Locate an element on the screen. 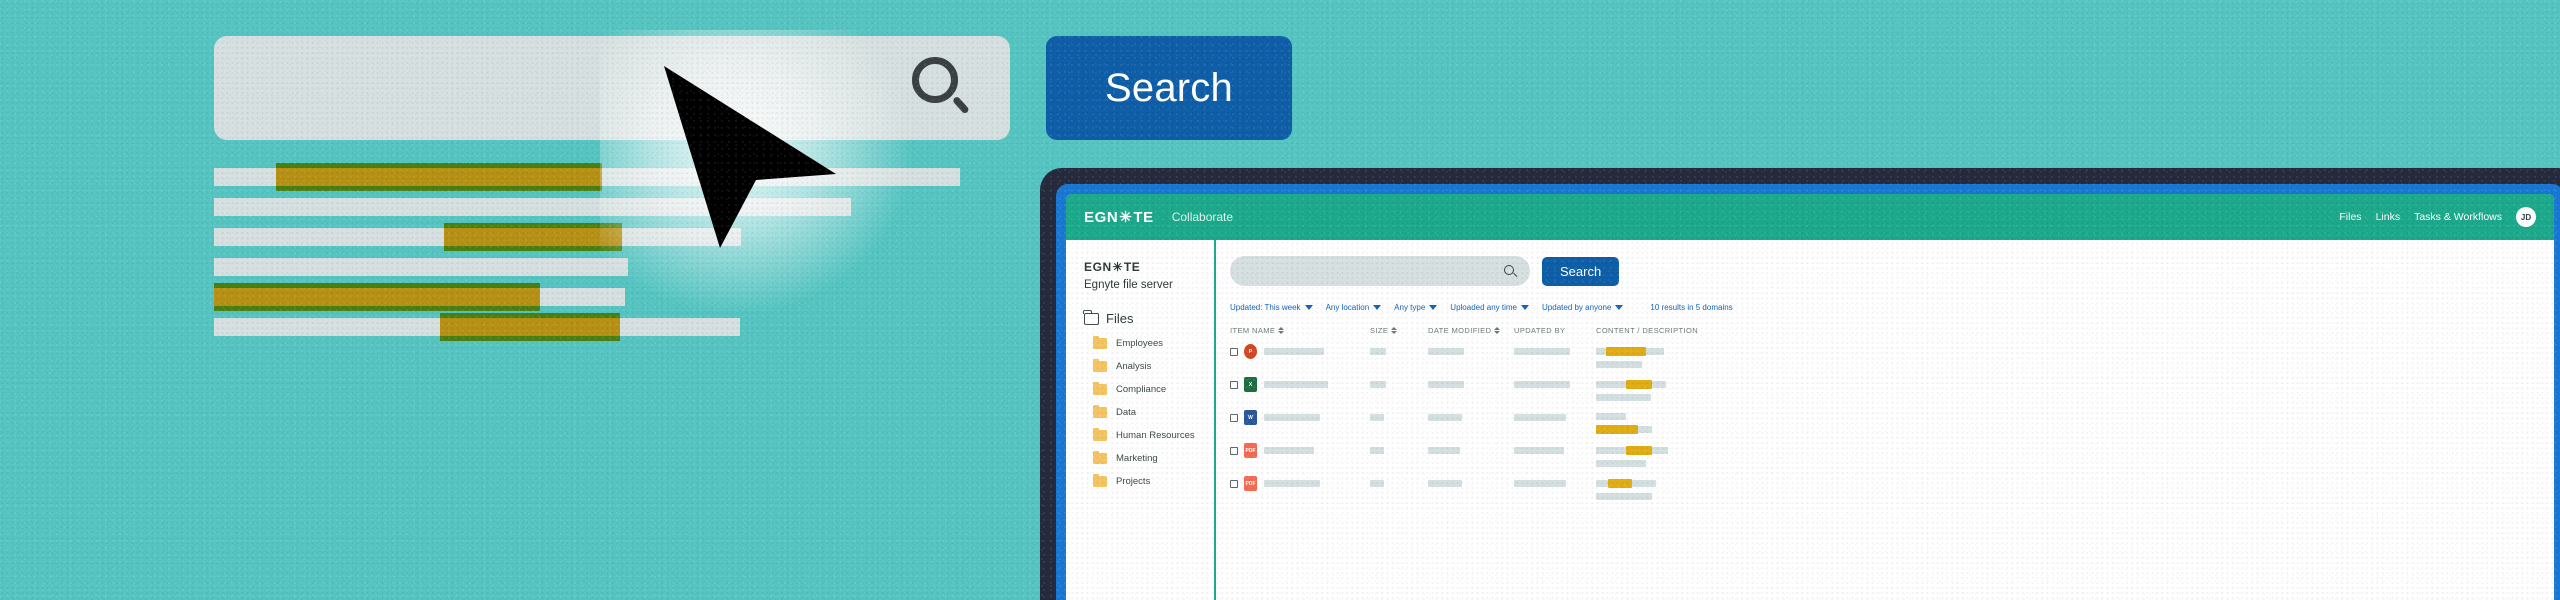 This screenshot has width=2560, height=600. sidebar-folder-analysis: Analysis is located at coordinates (1149, 365).